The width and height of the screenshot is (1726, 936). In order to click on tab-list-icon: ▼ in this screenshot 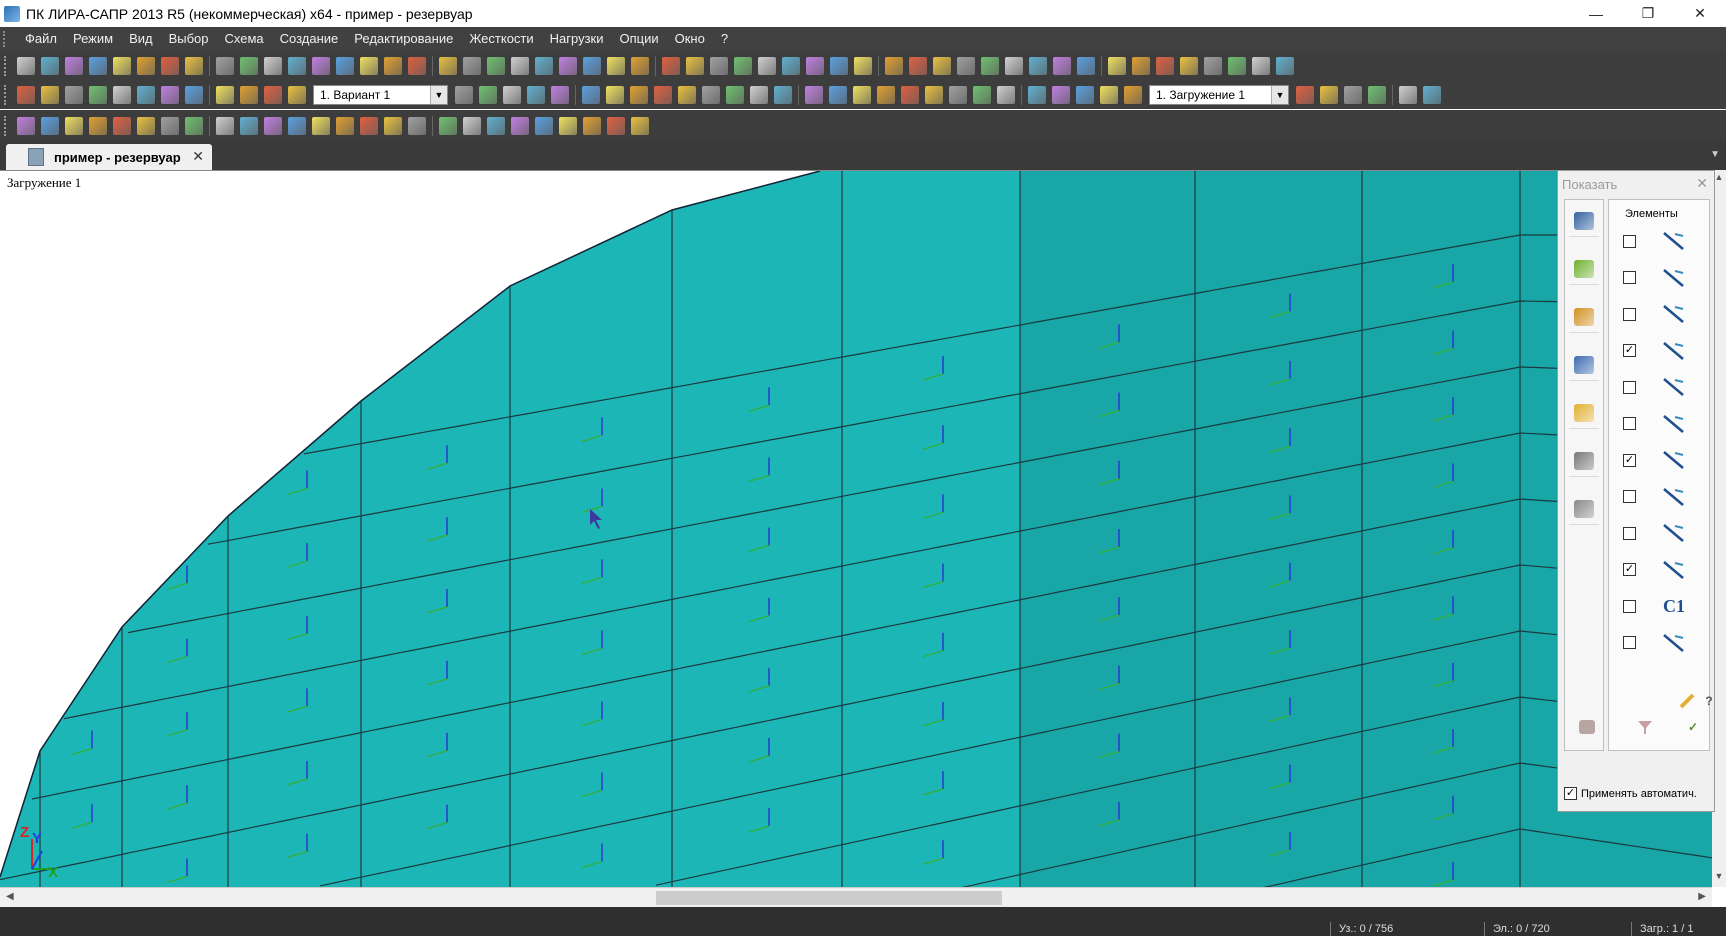, I will do `click(1715, 154)`.